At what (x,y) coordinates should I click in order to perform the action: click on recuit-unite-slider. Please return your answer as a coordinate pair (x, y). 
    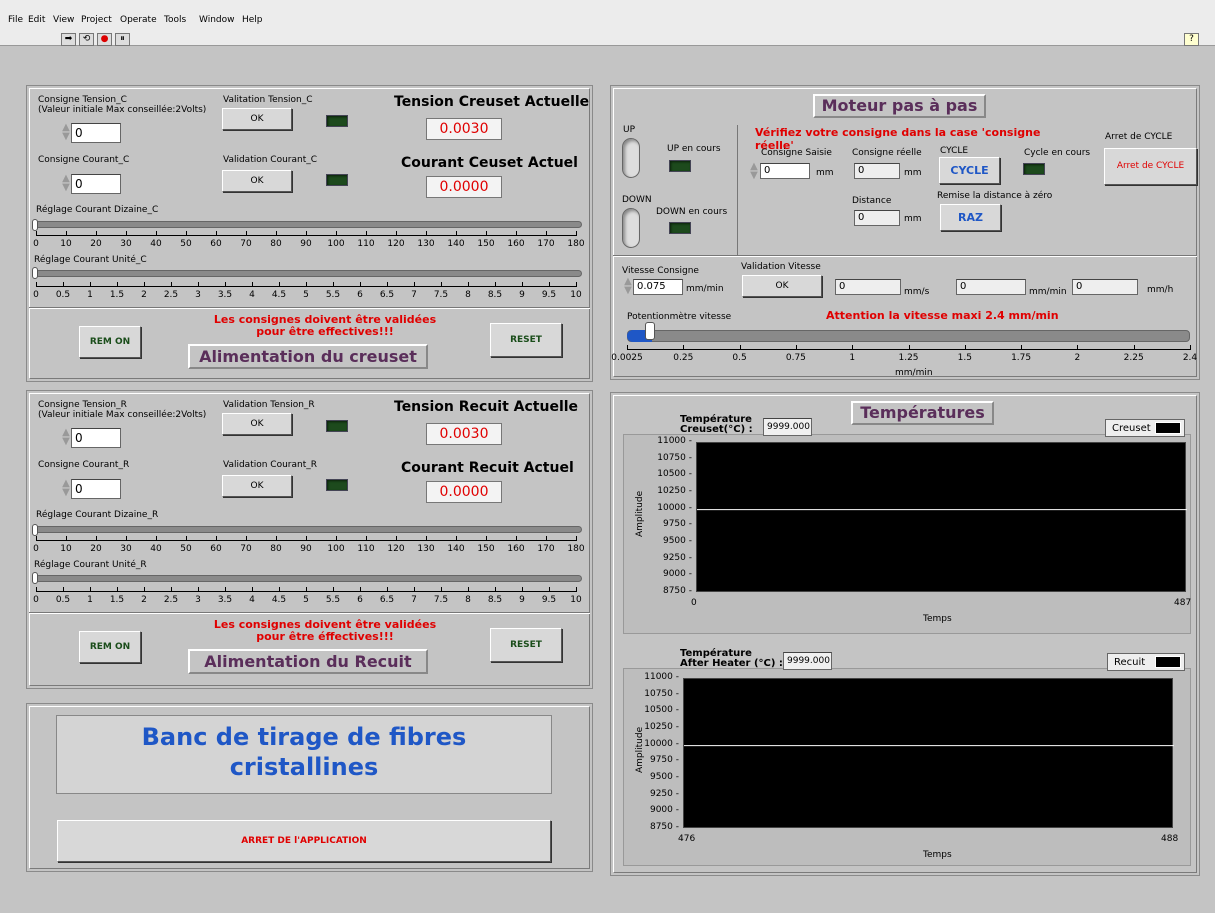
    Looking at the image, I should click on (308, 578).